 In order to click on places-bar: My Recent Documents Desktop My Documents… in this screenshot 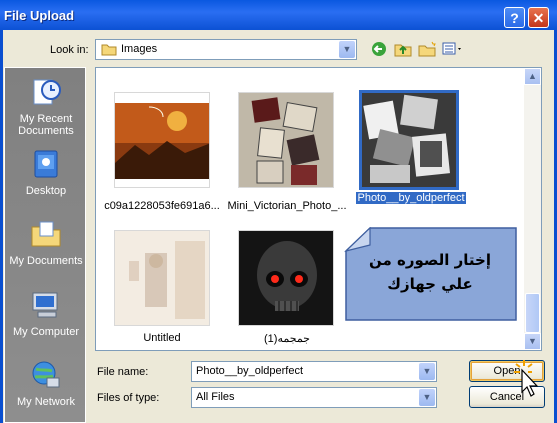, I will do `click(45, 245)`.